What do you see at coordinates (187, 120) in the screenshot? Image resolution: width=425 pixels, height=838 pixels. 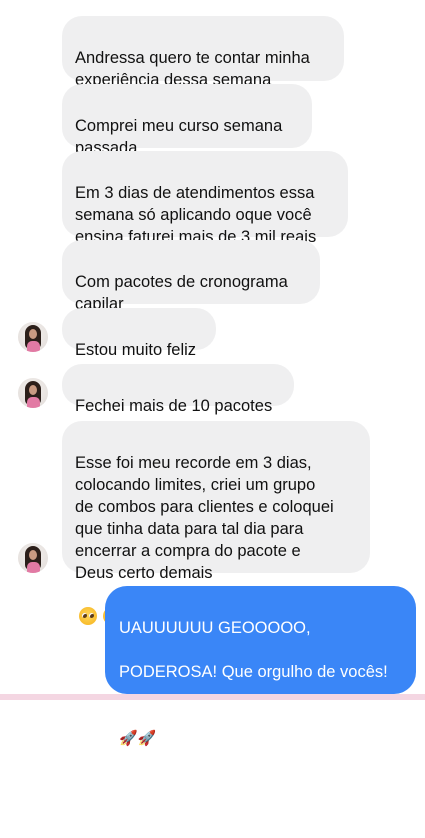 I see `incoming-message: Comprei meu curso semana passada` at bounding box center [187, 120].